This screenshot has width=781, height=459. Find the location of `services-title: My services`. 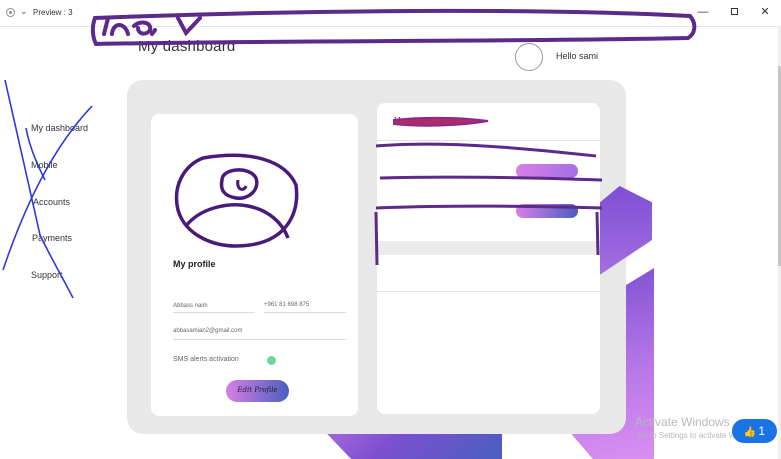

services-title: My services is located at coordinates (415, 120).